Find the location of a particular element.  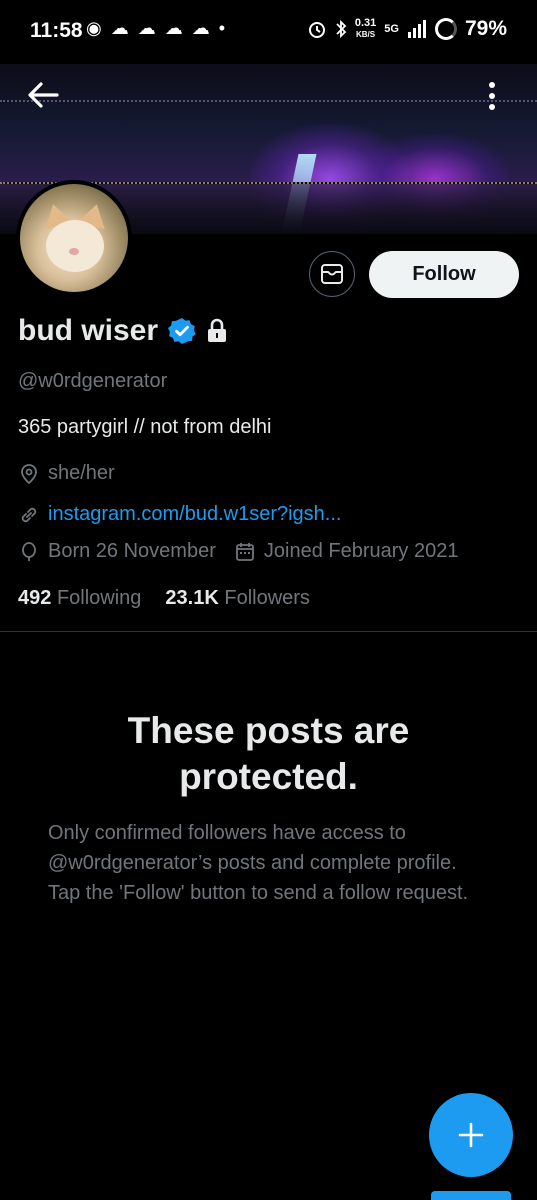

fab-peek is located at coordinates (471, 1195).